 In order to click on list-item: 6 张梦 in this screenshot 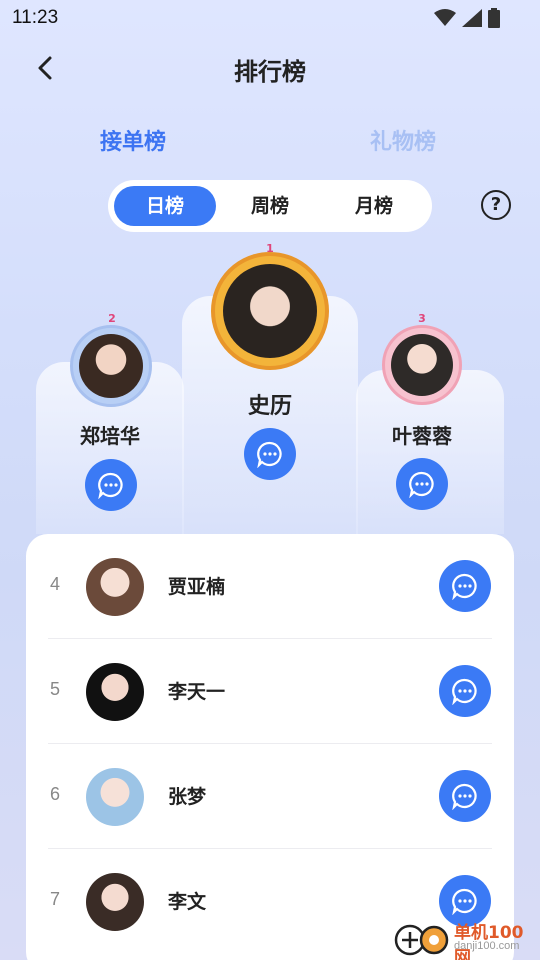, I will do `click(270, 796)`.